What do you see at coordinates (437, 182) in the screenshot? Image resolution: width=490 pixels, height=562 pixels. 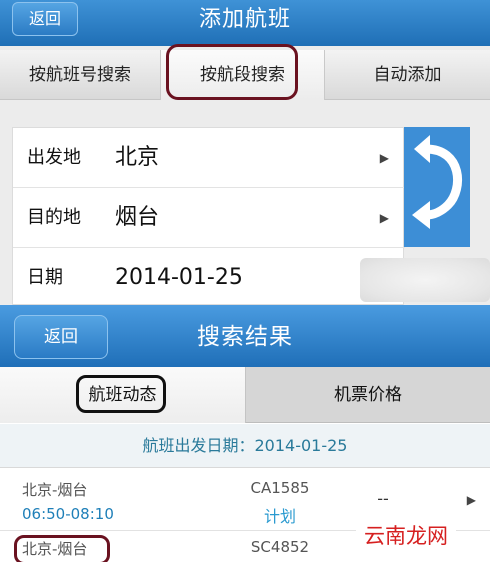 I see `swap-direction-icon` at bounding box center [437, 182].